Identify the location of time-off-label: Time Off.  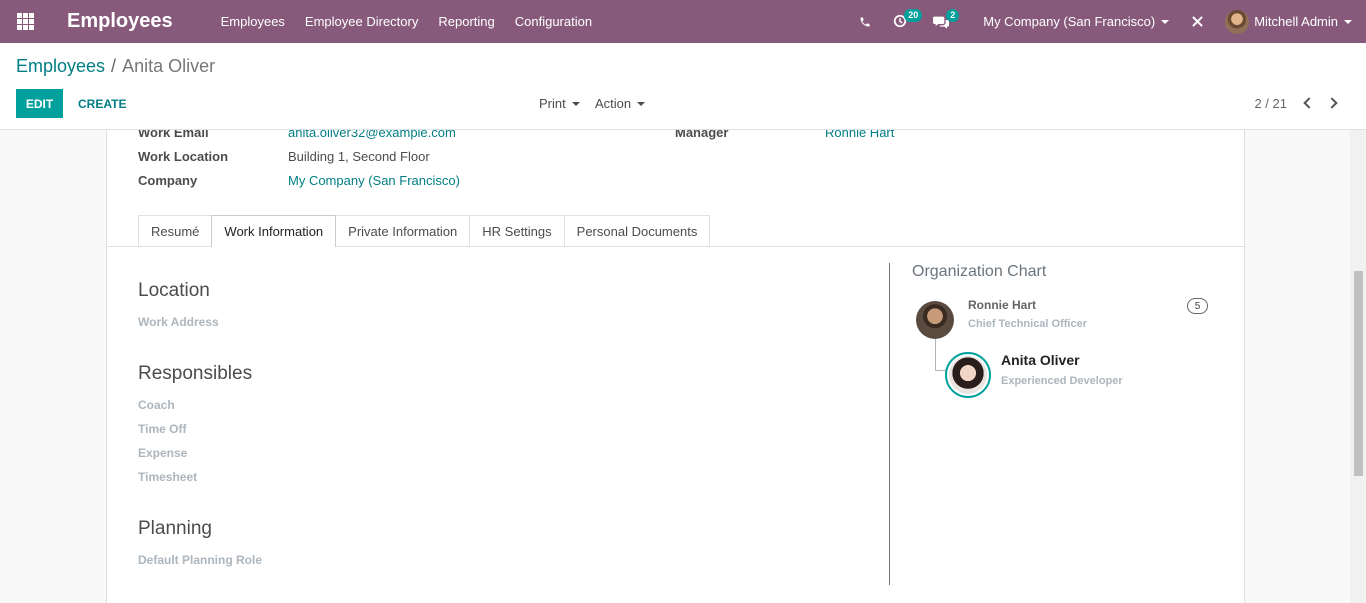
(162, 429).